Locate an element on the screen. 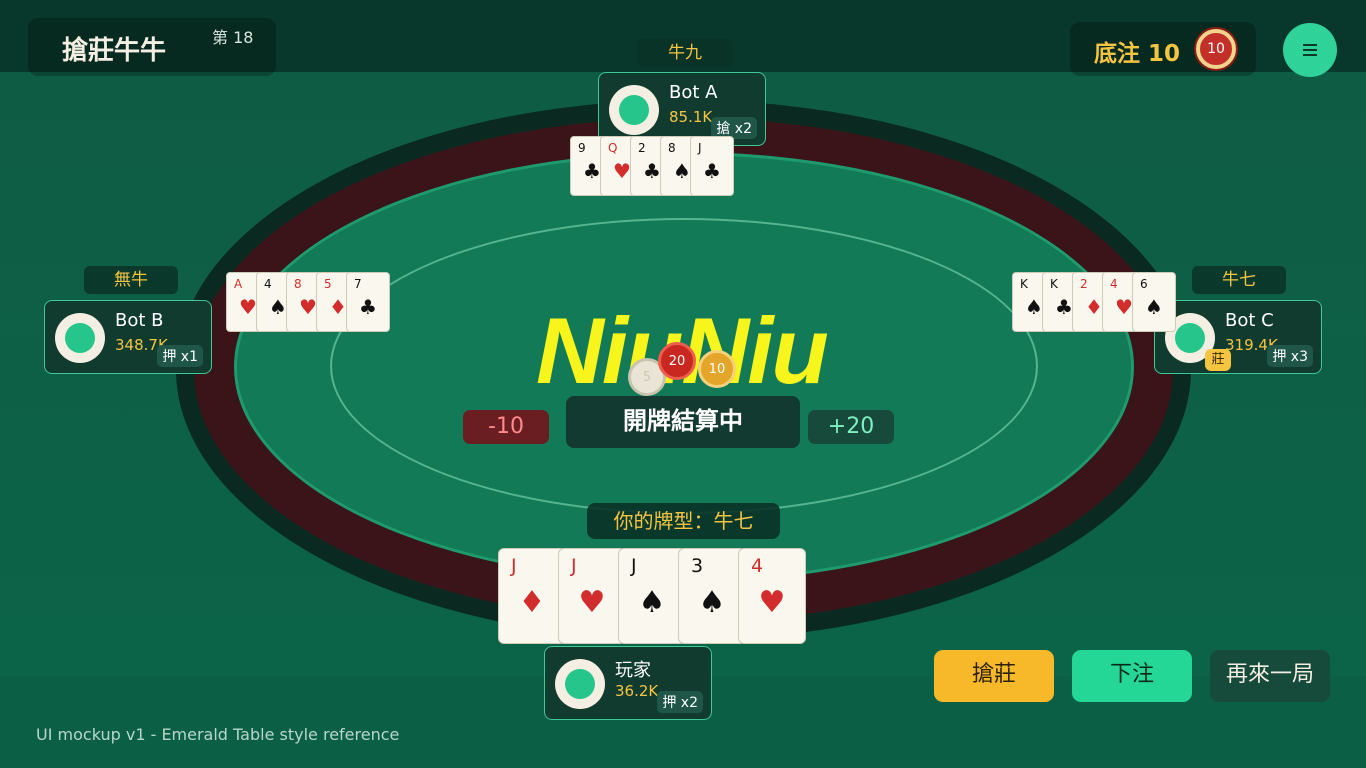  player-chips: 36.2K is located at coordinates (637, 691).